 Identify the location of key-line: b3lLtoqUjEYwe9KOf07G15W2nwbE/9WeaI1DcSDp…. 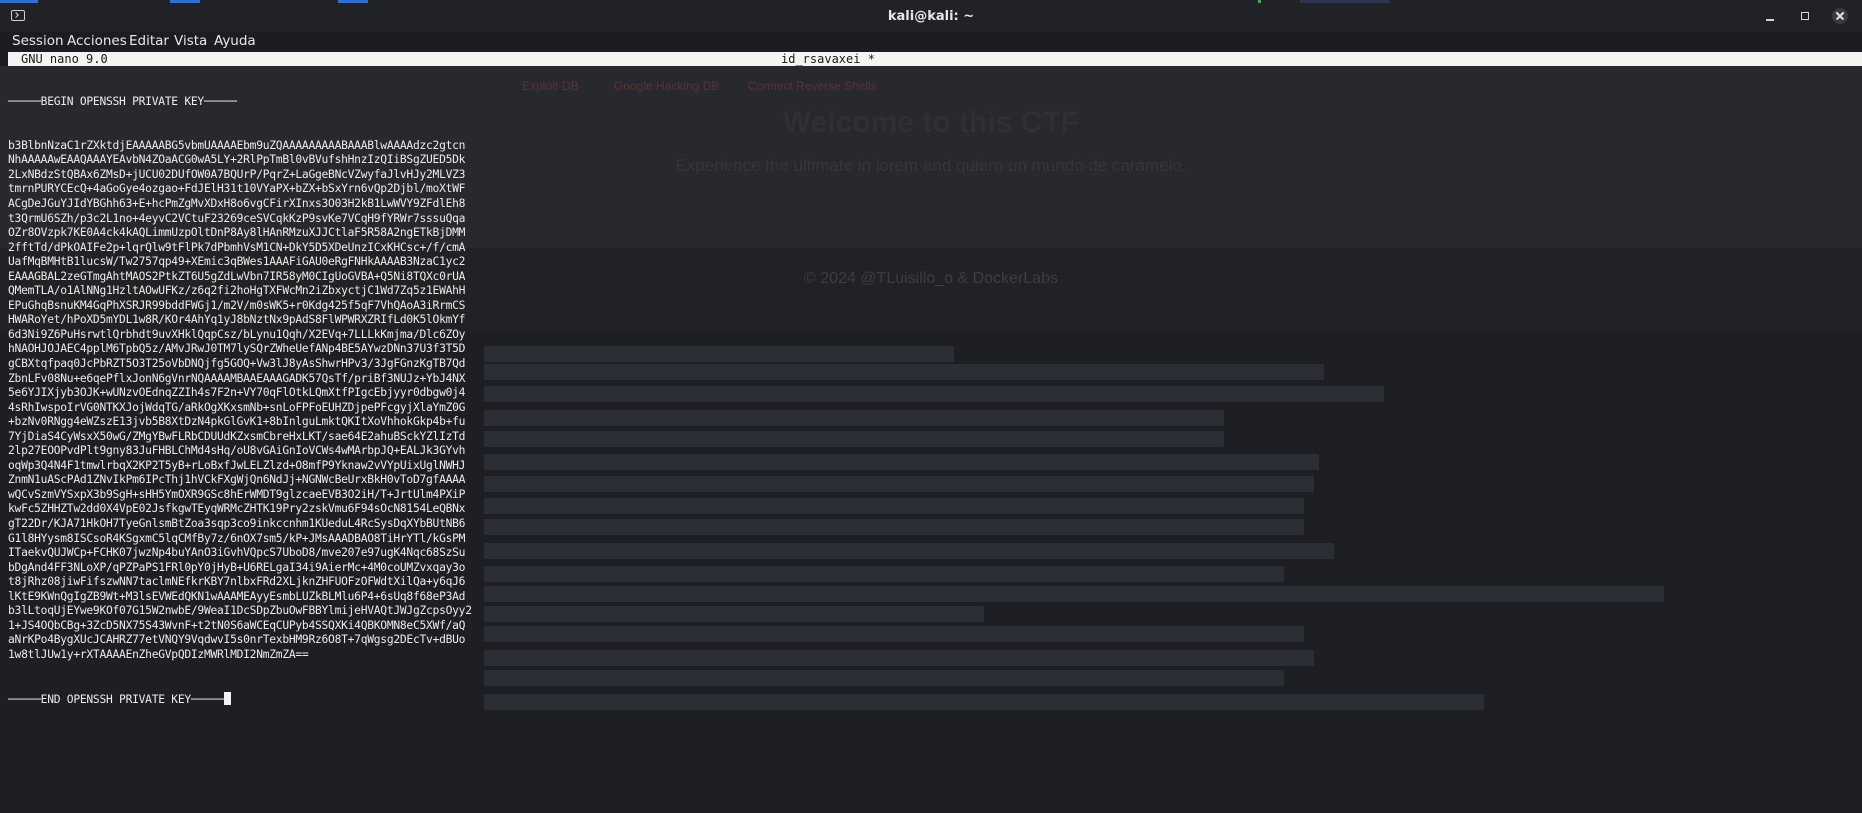
(240, 611).